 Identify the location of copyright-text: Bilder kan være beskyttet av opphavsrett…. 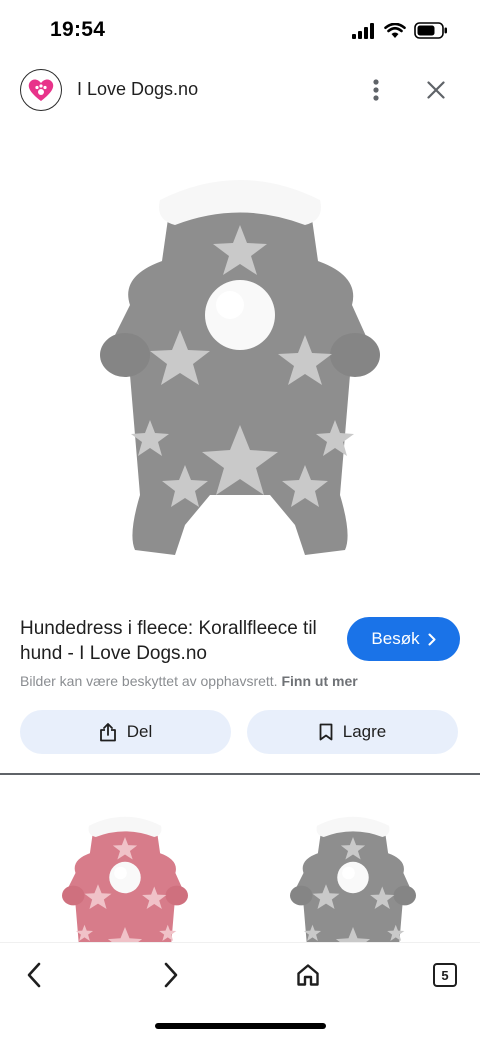
(149, 681).